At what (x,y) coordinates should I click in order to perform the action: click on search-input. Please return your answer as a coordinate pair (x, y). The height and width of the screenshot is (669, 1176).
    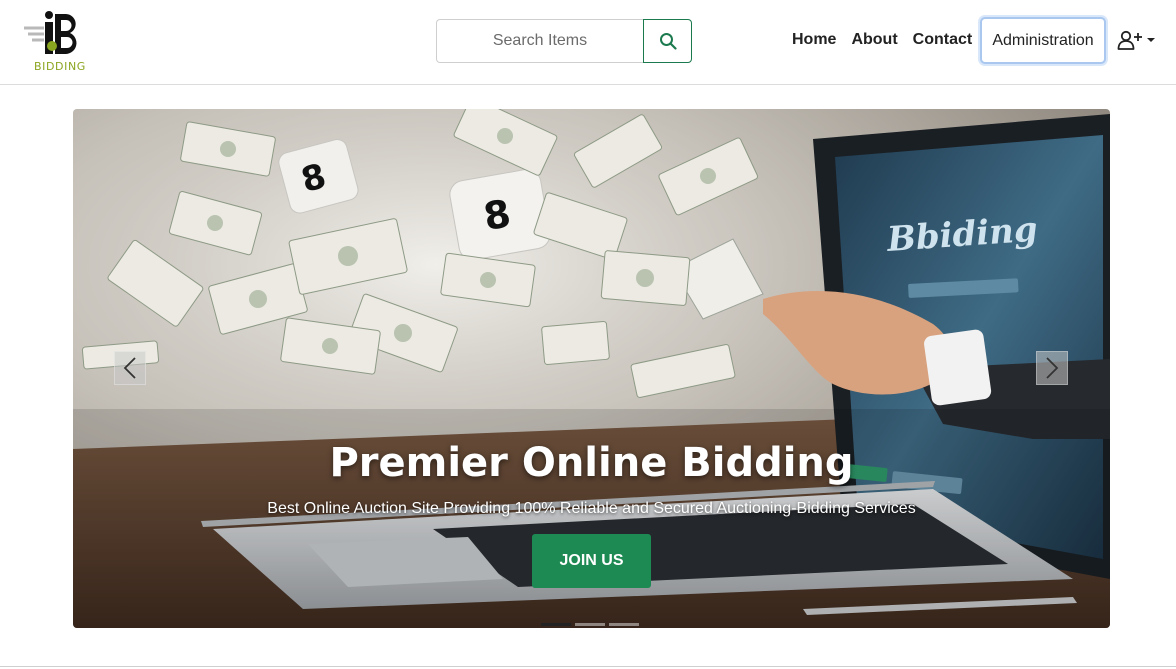
    Looking at the image, I should click on (539, 41).